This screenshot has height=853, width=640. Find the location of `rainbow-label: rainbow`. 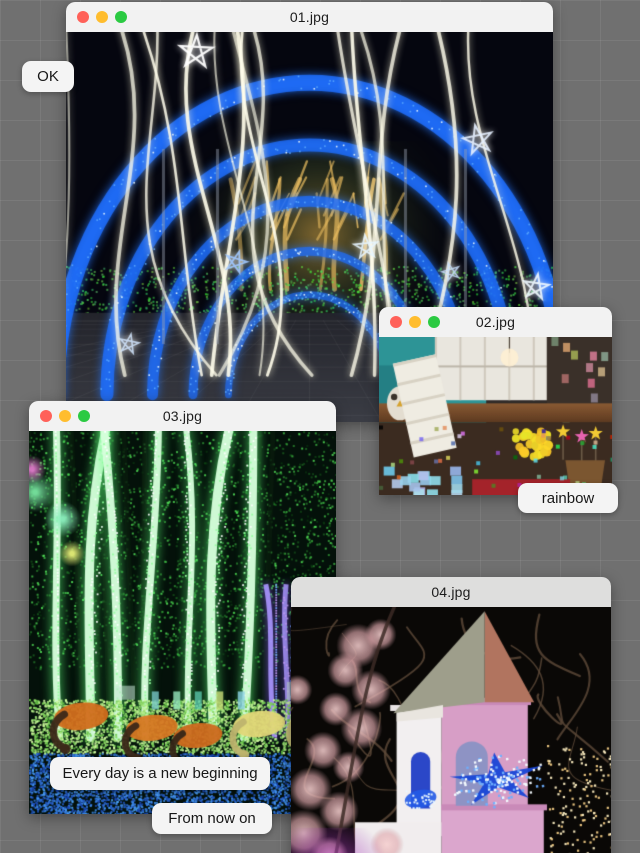

rainbow-label: rainbow is located at coordinates (568, 498).